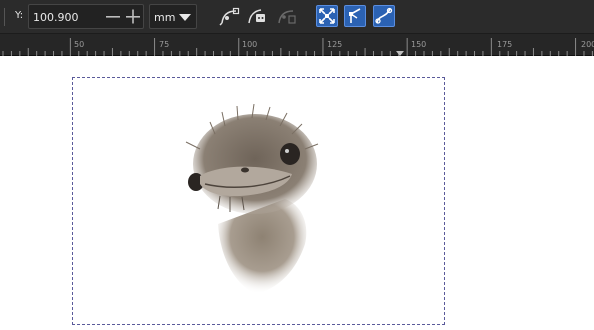 The height and width of the screenshot is (330, 594). I want to click on path-mask-icon, so click(257, 16).